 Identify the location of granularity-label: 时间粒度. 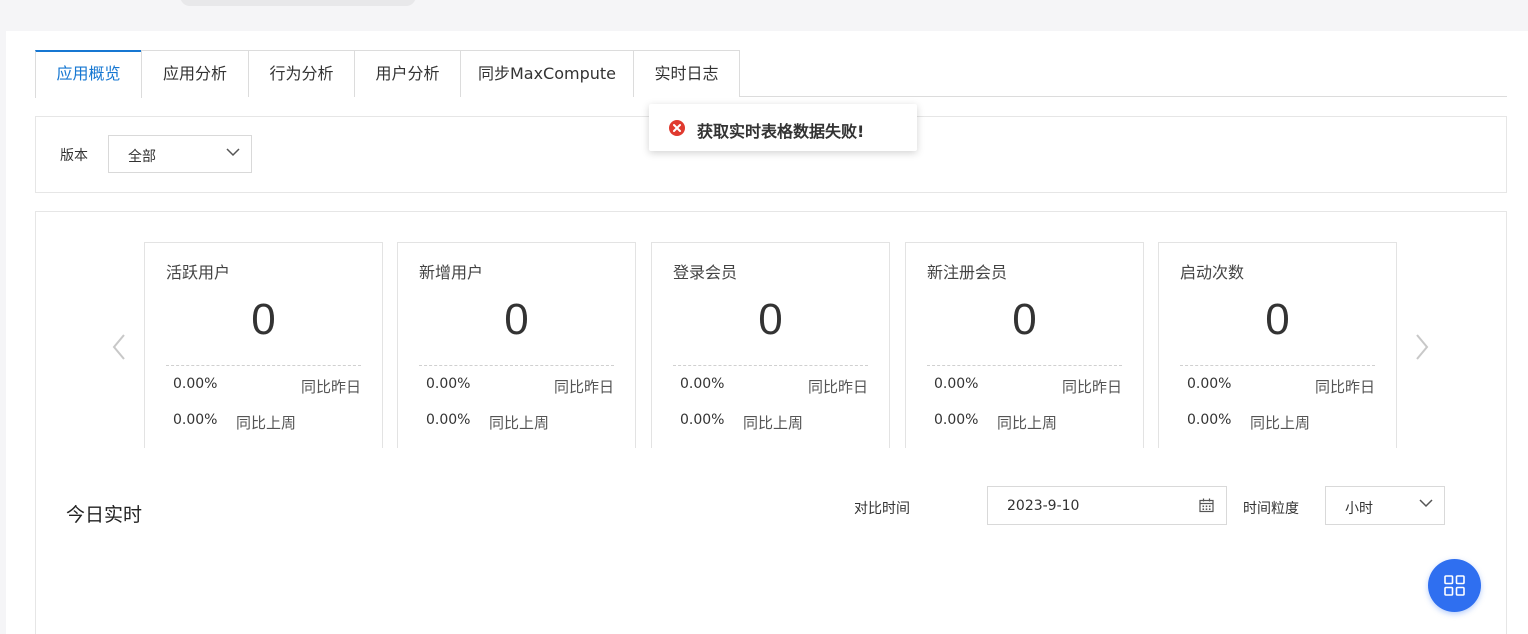
(1271, 509).